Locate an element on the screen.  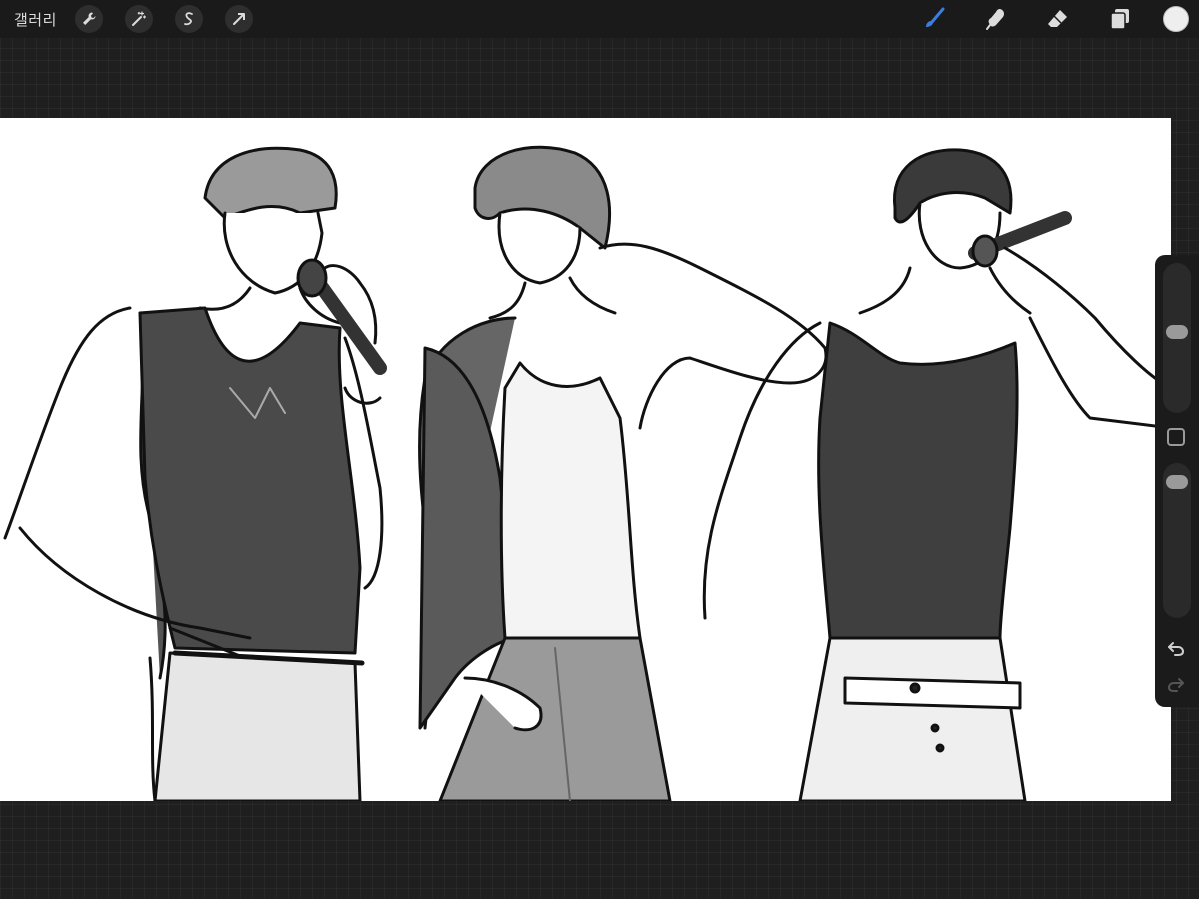
wrench-icon is located at coordinates (89, 18).